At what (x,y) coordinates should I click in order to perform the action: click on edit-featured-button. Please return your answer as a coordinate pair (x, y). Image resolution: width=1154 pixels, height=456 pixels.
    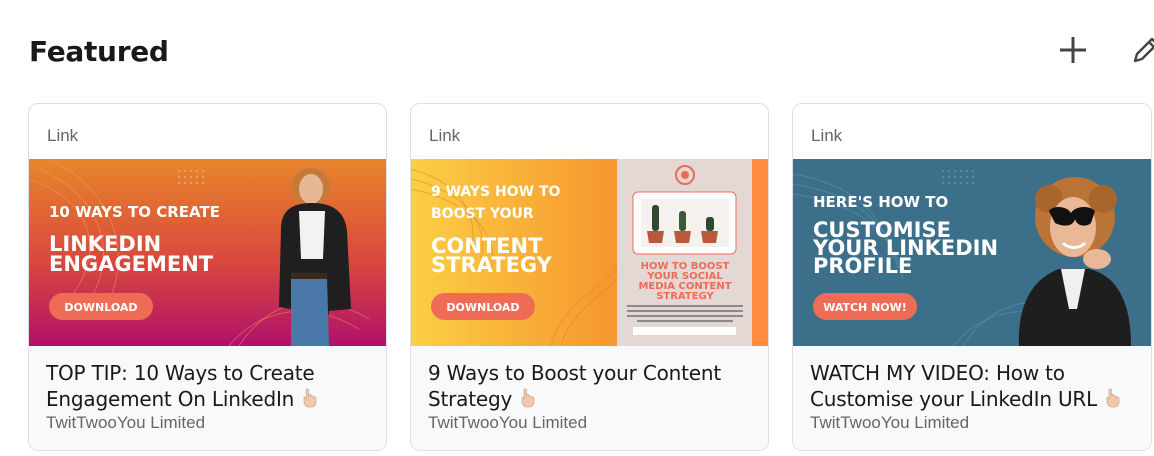
    Looking at the image, I should click on (1140, 50).